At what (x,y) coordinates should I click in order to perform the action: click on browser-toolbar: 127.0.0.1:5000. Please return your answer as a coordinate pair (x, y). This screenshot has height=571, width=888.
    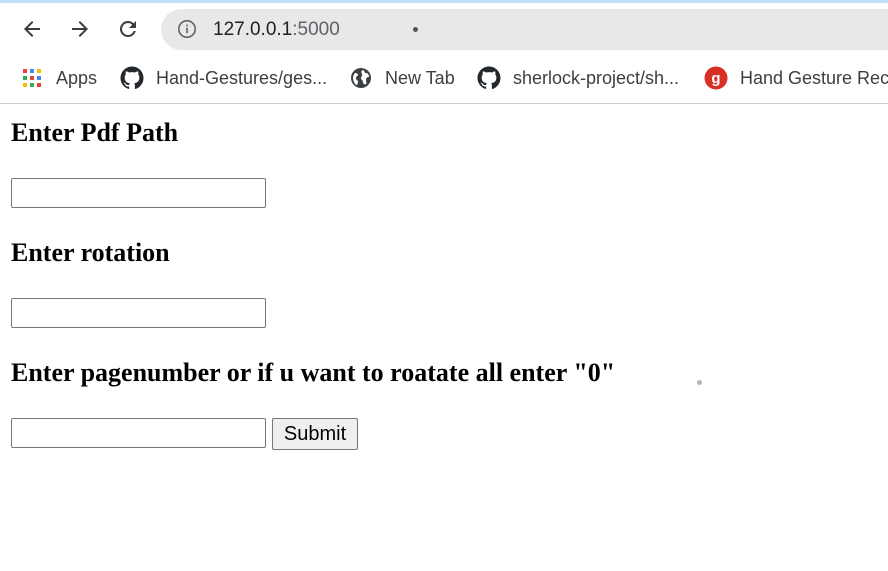
    Looking at the image, I should click on (444, 29).